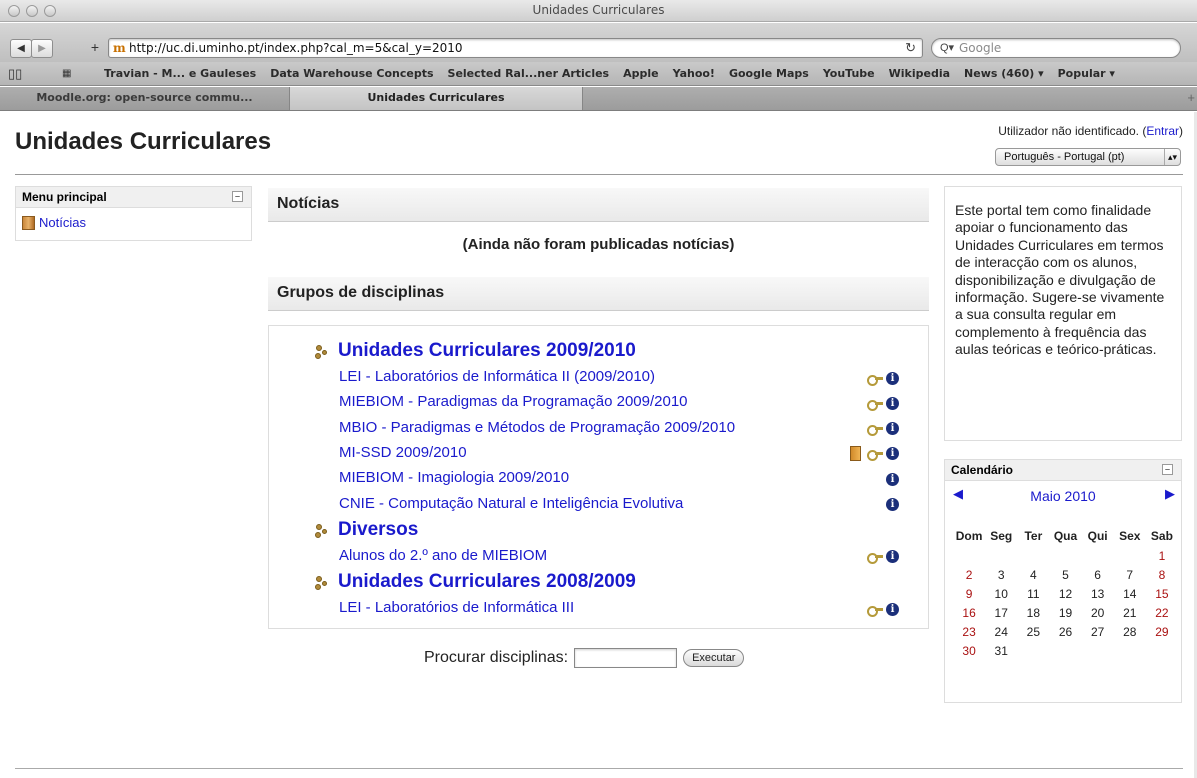 Image resolution: width=1197 pixels, height=778 pixels. Describe the element at coordinates (910, 48) in the screenshot. I see `reload-icon: ↻` at that location.